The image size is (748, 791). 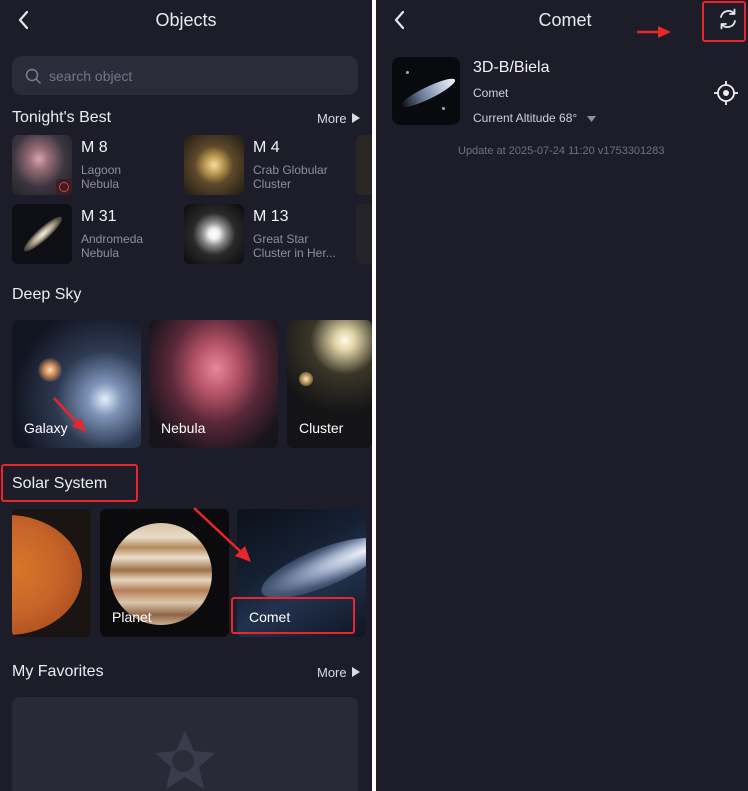 What do you see at coordinates (42, 165) in the screenshot?
I see `m8-thumbnail` at bounding box center [42, 165].